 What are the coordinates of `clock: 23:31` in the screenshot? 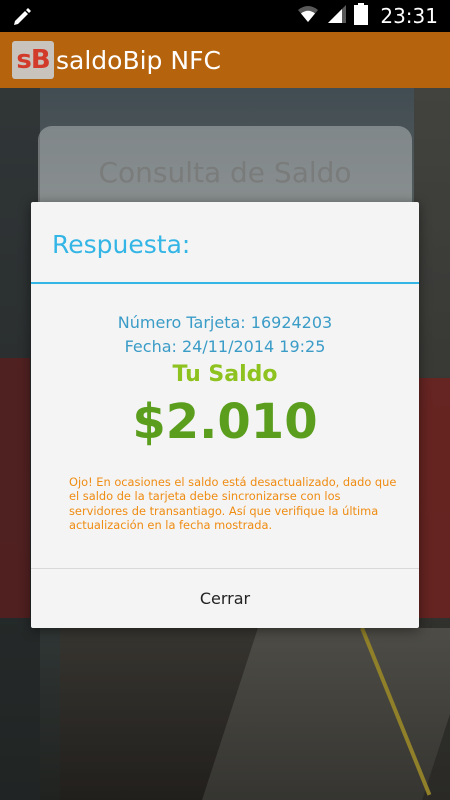 It's located at (409, 16).